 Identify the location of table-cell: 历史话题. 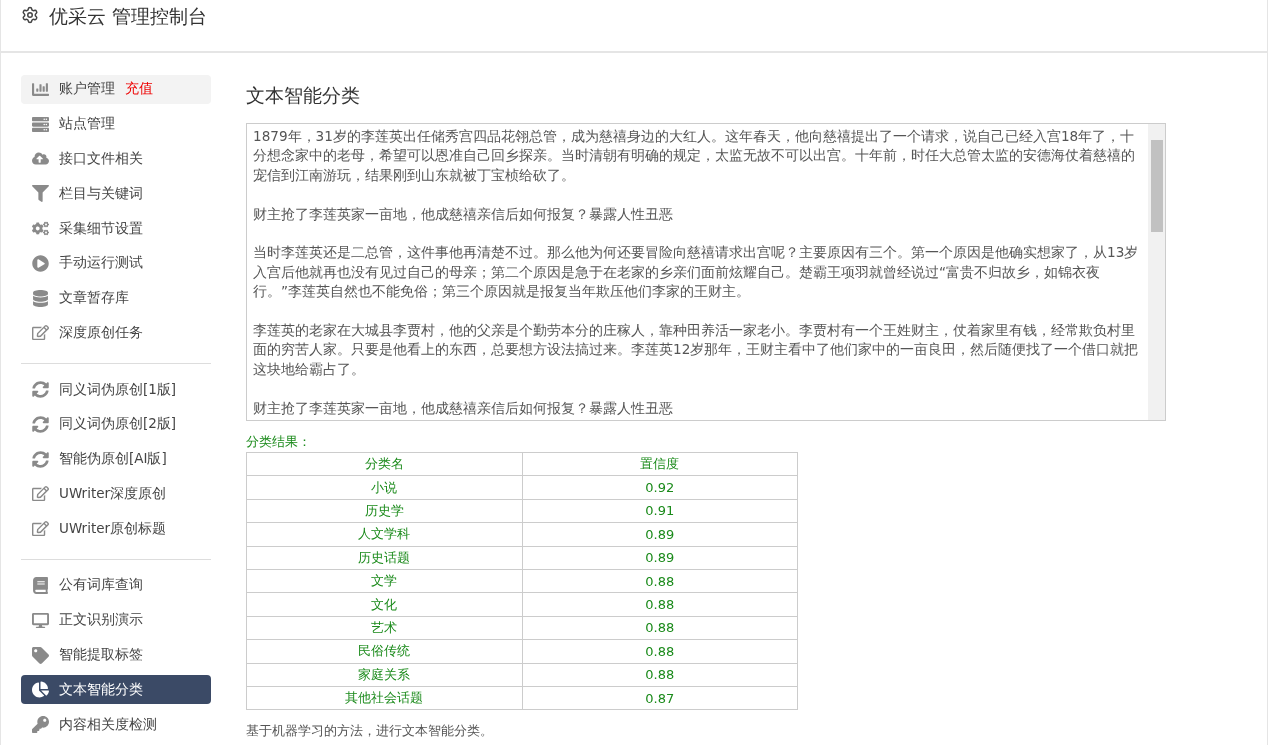
(384, 558).